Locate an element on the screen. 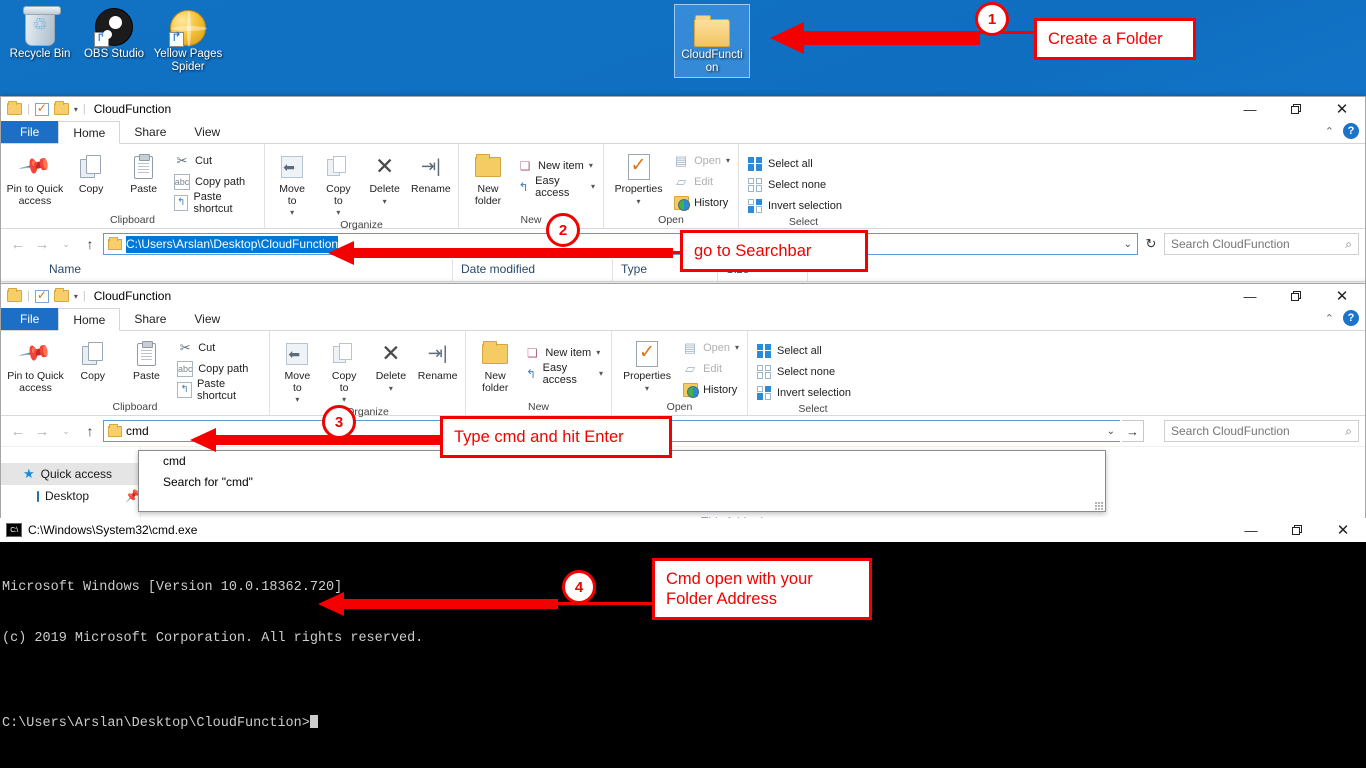 Image resolution: width=1366 pixels, height=768 pixels. go-button: → is located at coordinates (1133, 431).